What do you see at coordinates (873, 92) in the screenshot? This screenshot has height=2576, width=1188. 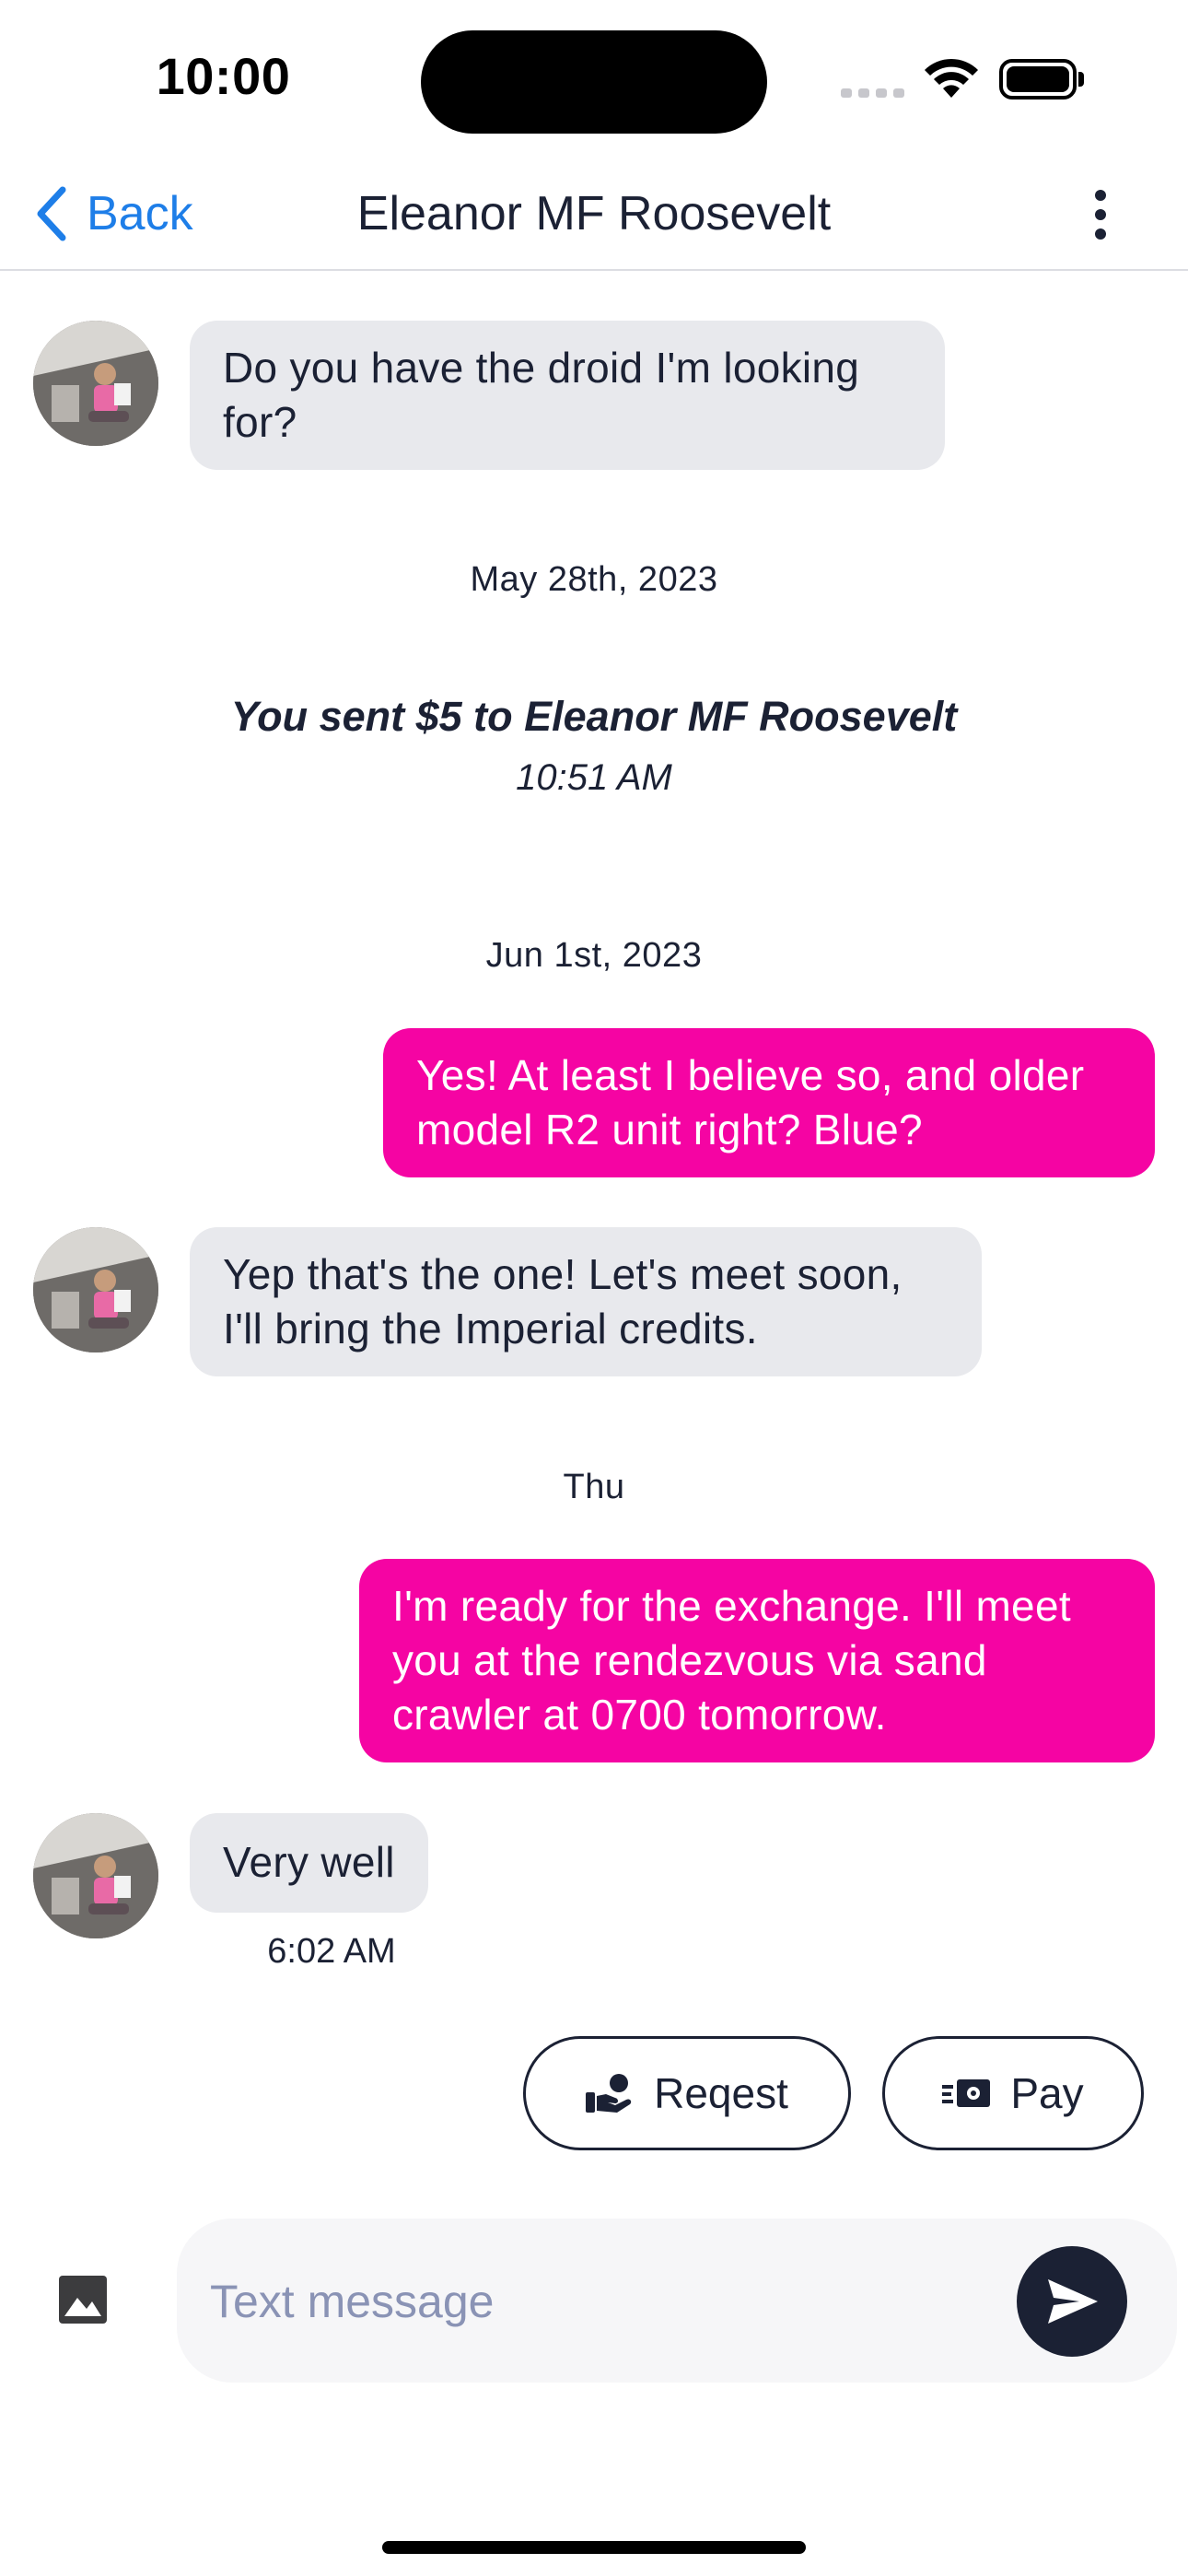 I see `cellular-signal-icon` at bounding box center [873, 92].